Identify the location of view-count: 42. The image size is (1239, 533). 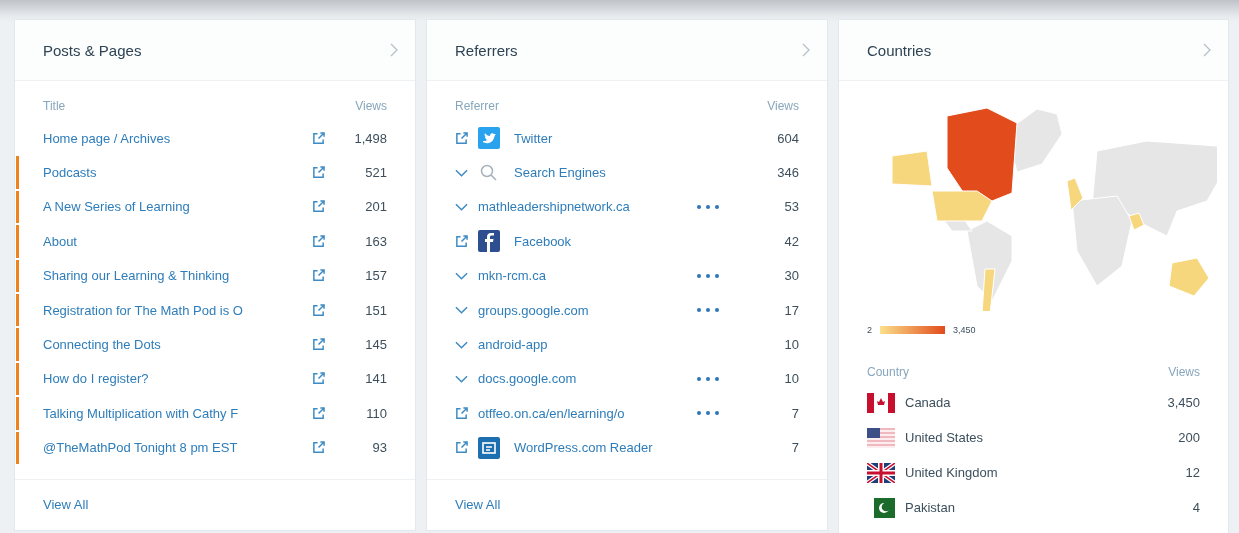
(791, 241).